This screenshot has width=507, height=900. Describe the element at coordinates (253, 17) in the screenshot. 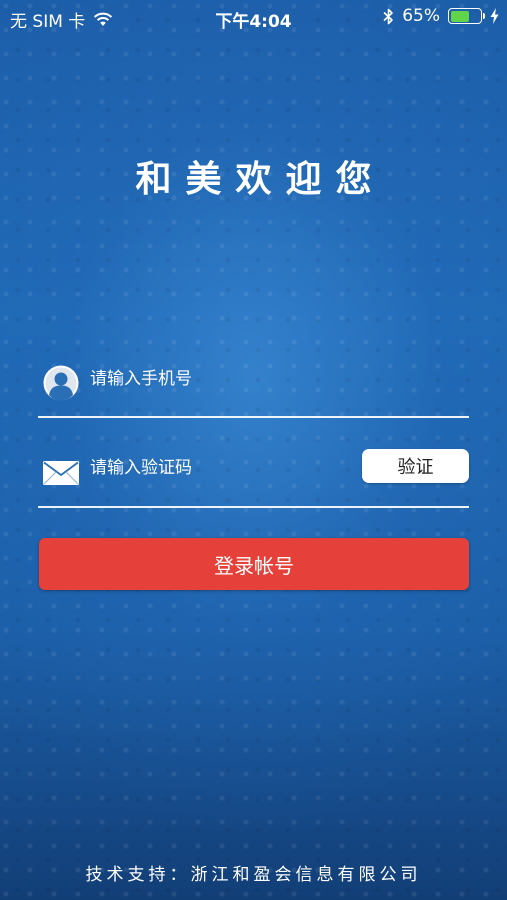

I see `status-bar: 无 SIM 卡 下午4:04 65%` at that location.